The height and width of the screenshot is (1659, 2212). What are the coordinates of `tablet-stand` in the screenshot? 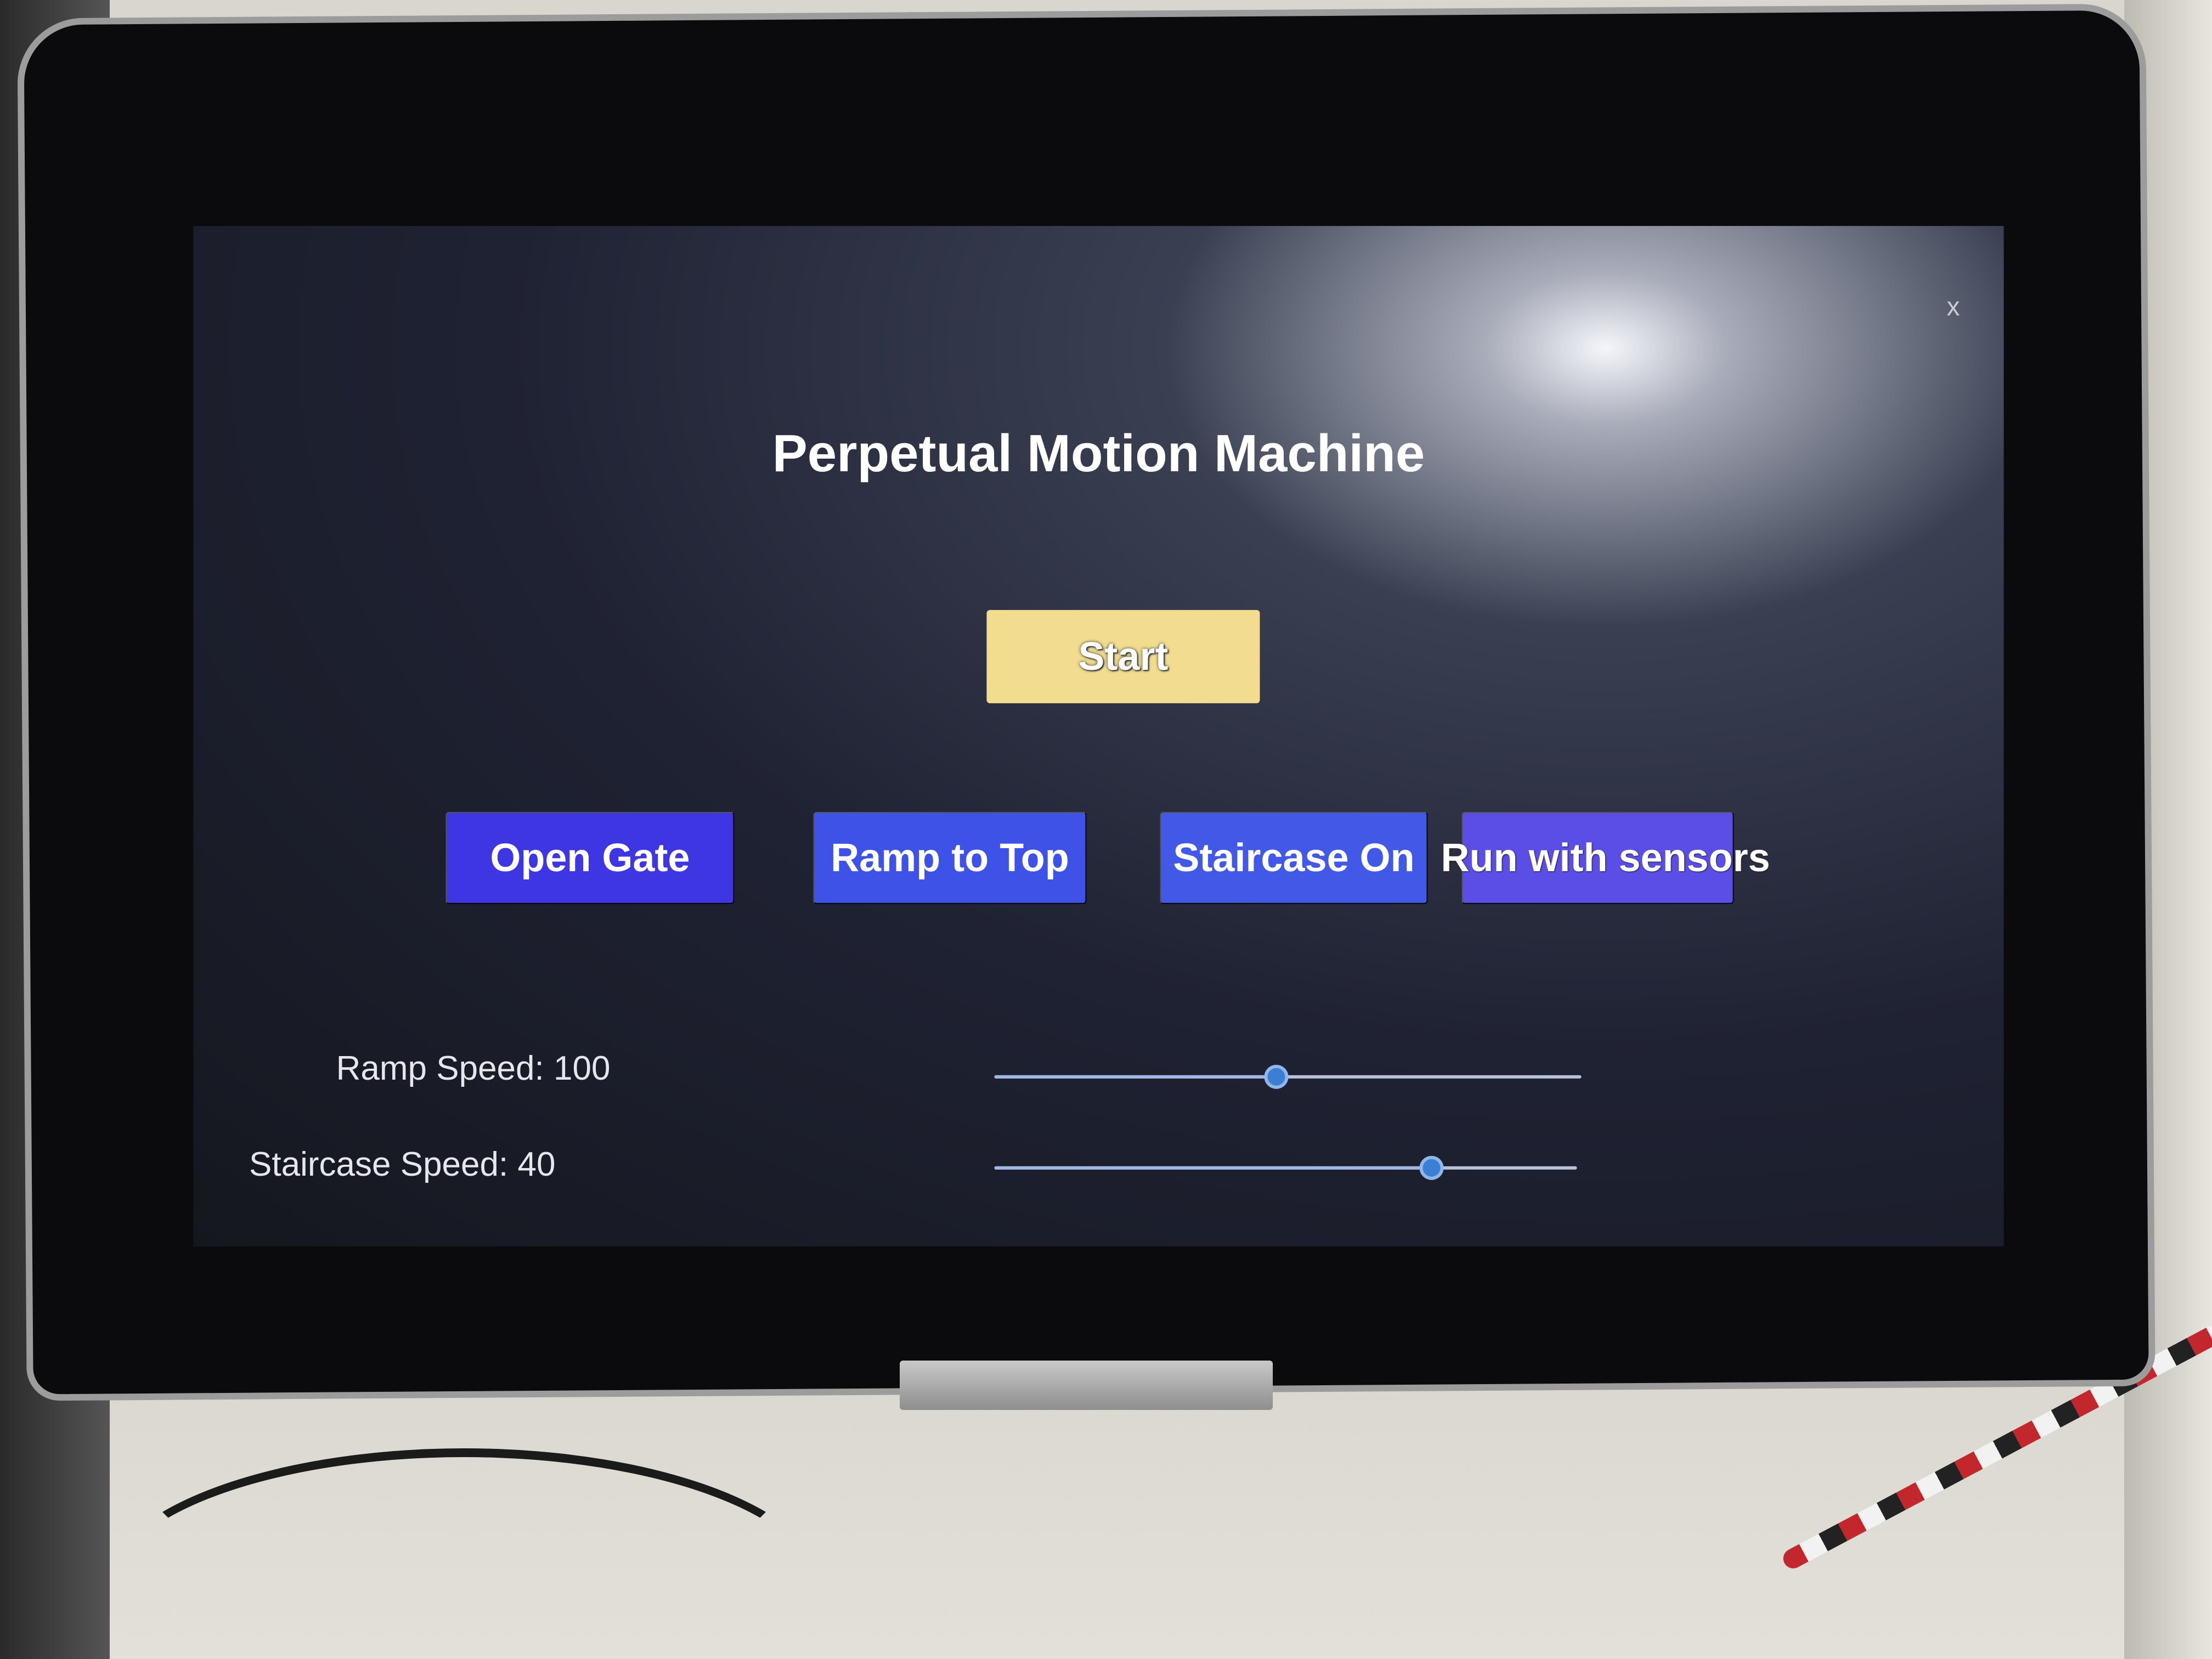 It's located at (1086, 1386).